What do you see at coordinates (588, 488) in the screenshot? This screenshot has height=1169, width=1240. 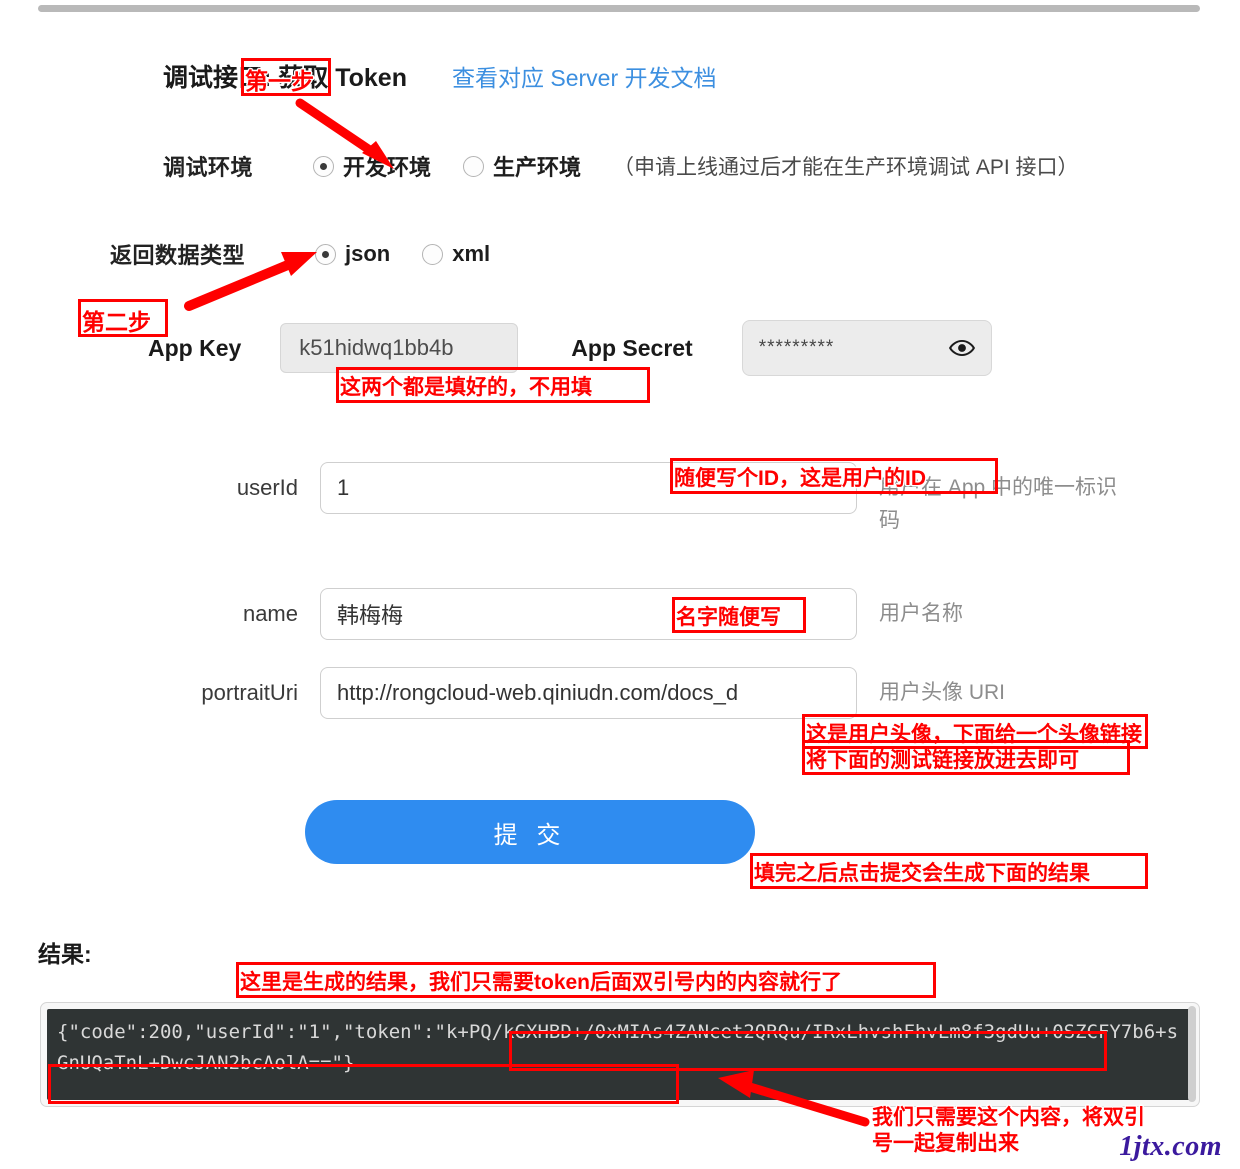 I see `userid-input: 1` at bounding box center [588, 488].